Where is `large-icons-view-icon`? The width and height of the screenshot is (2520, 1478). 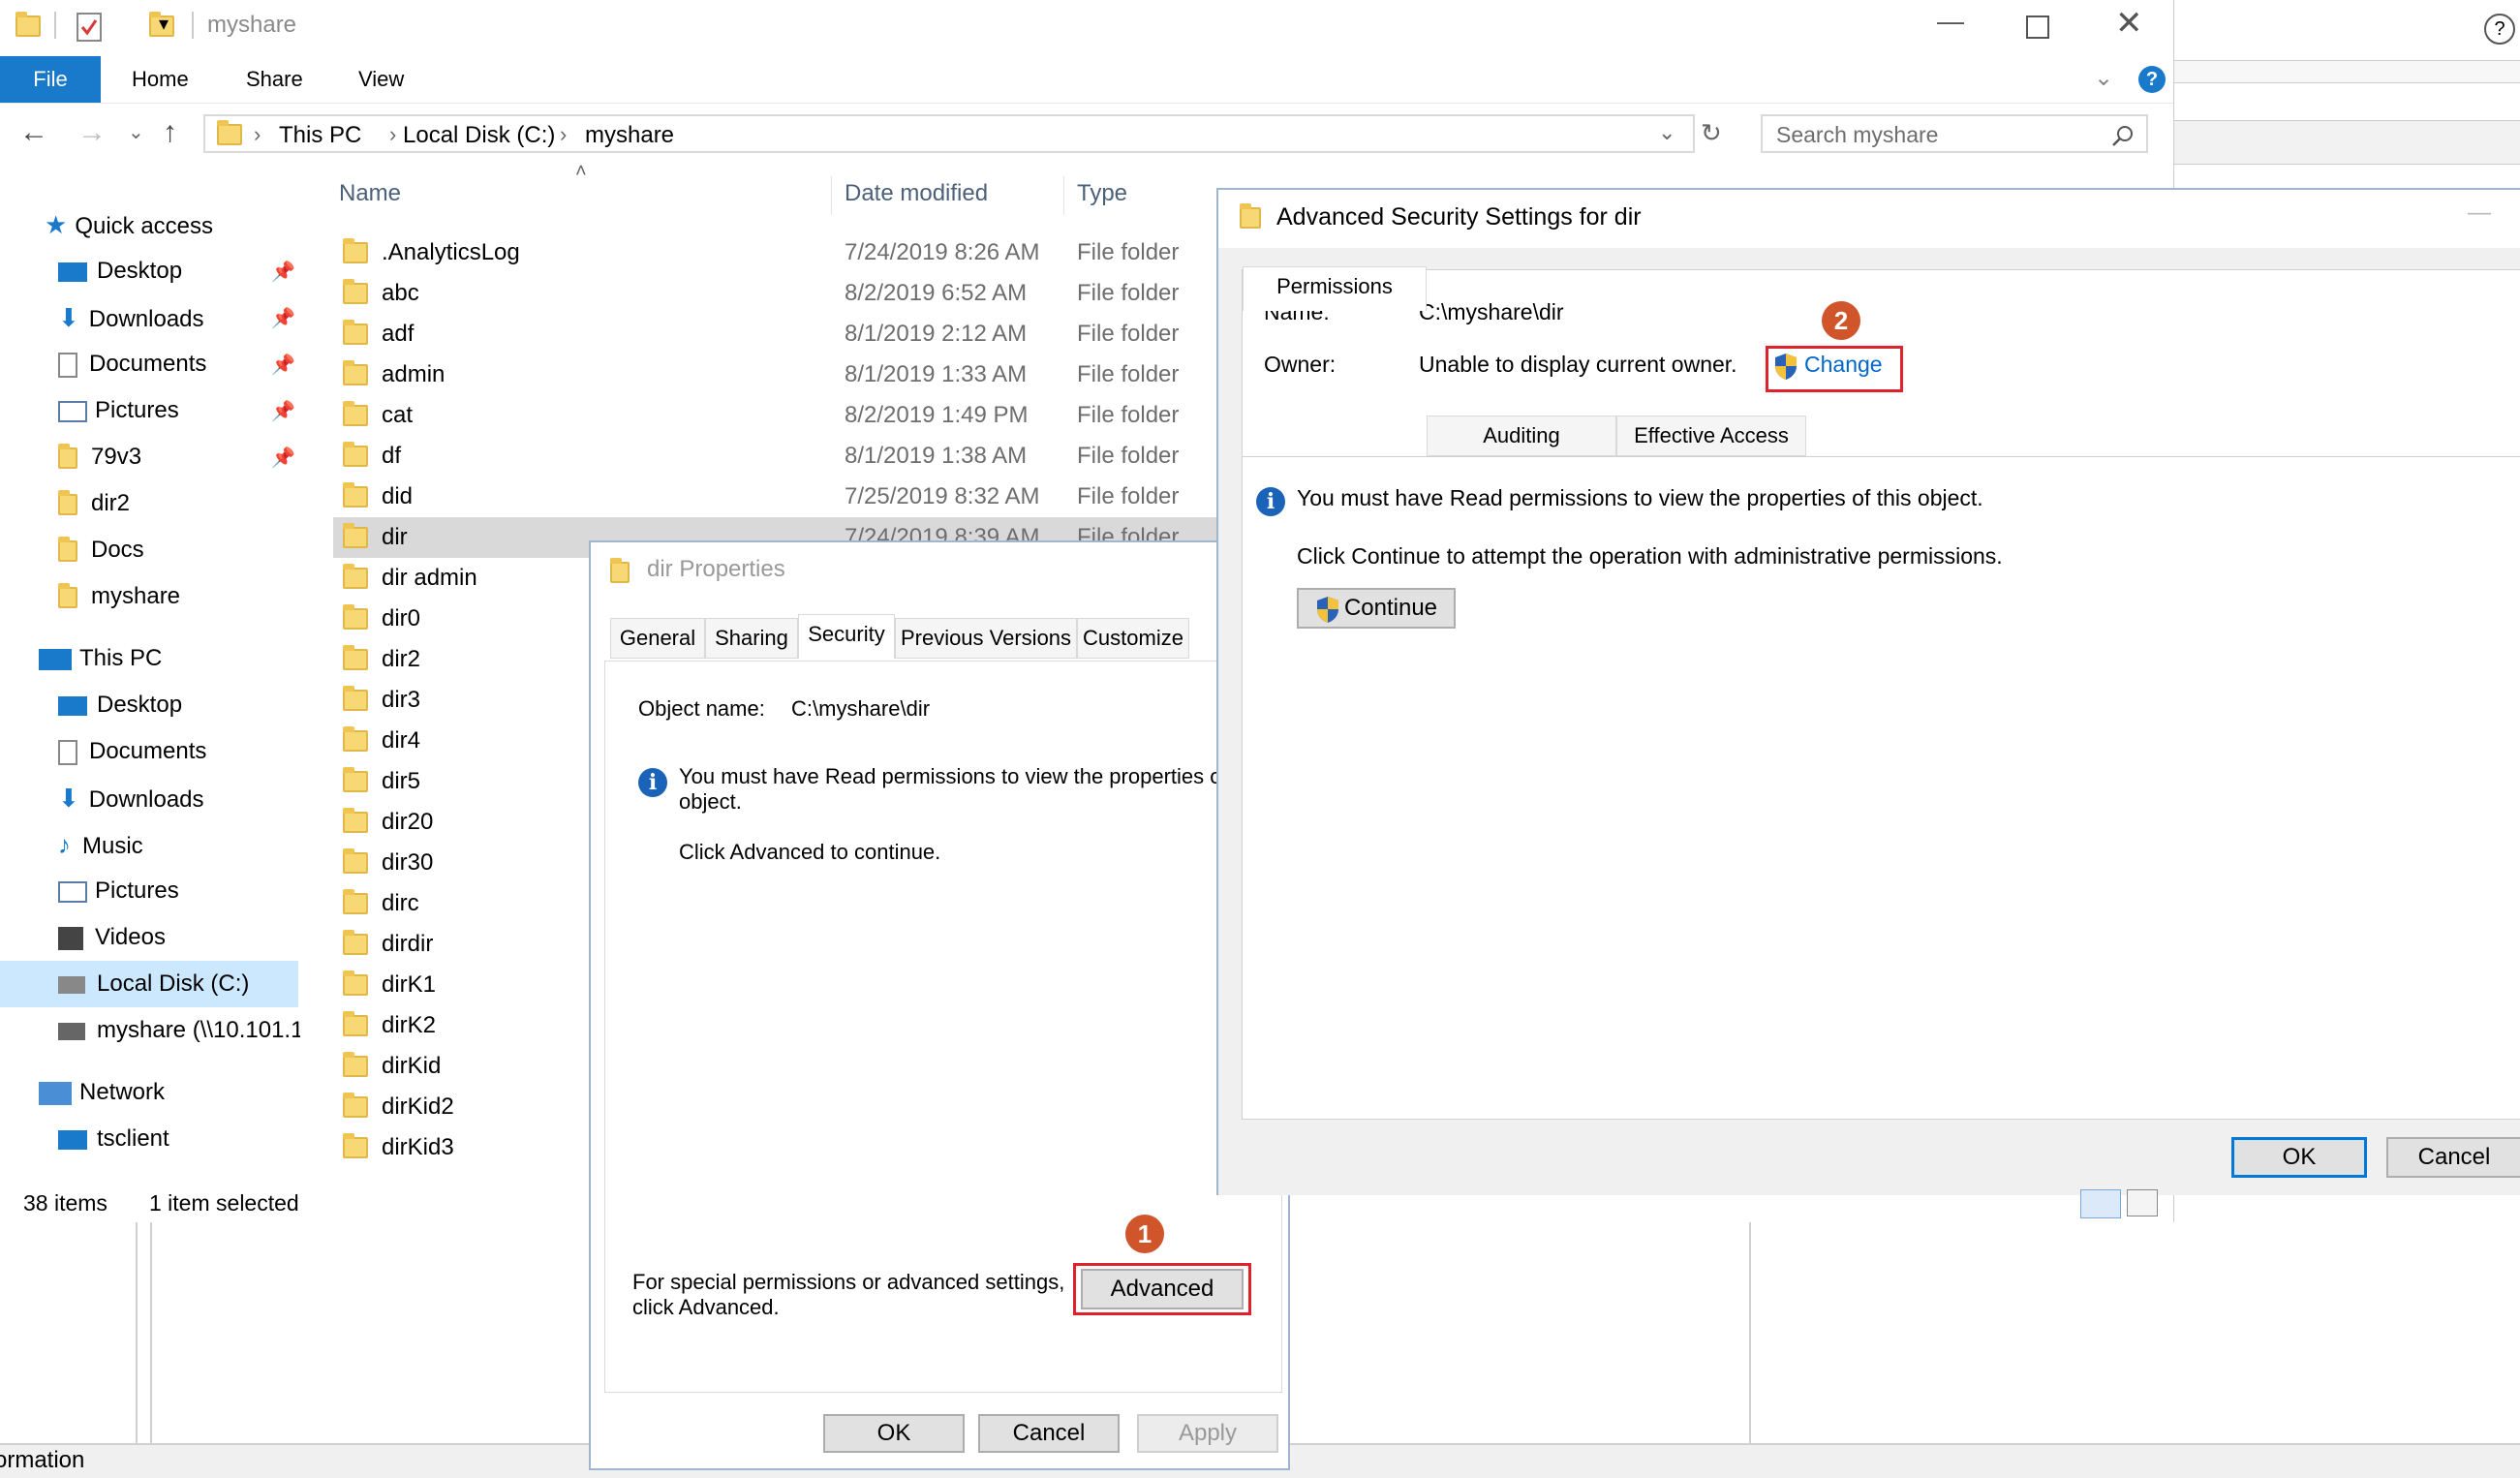 large-icons-view-icon is located at coordinates (2142, 1202).